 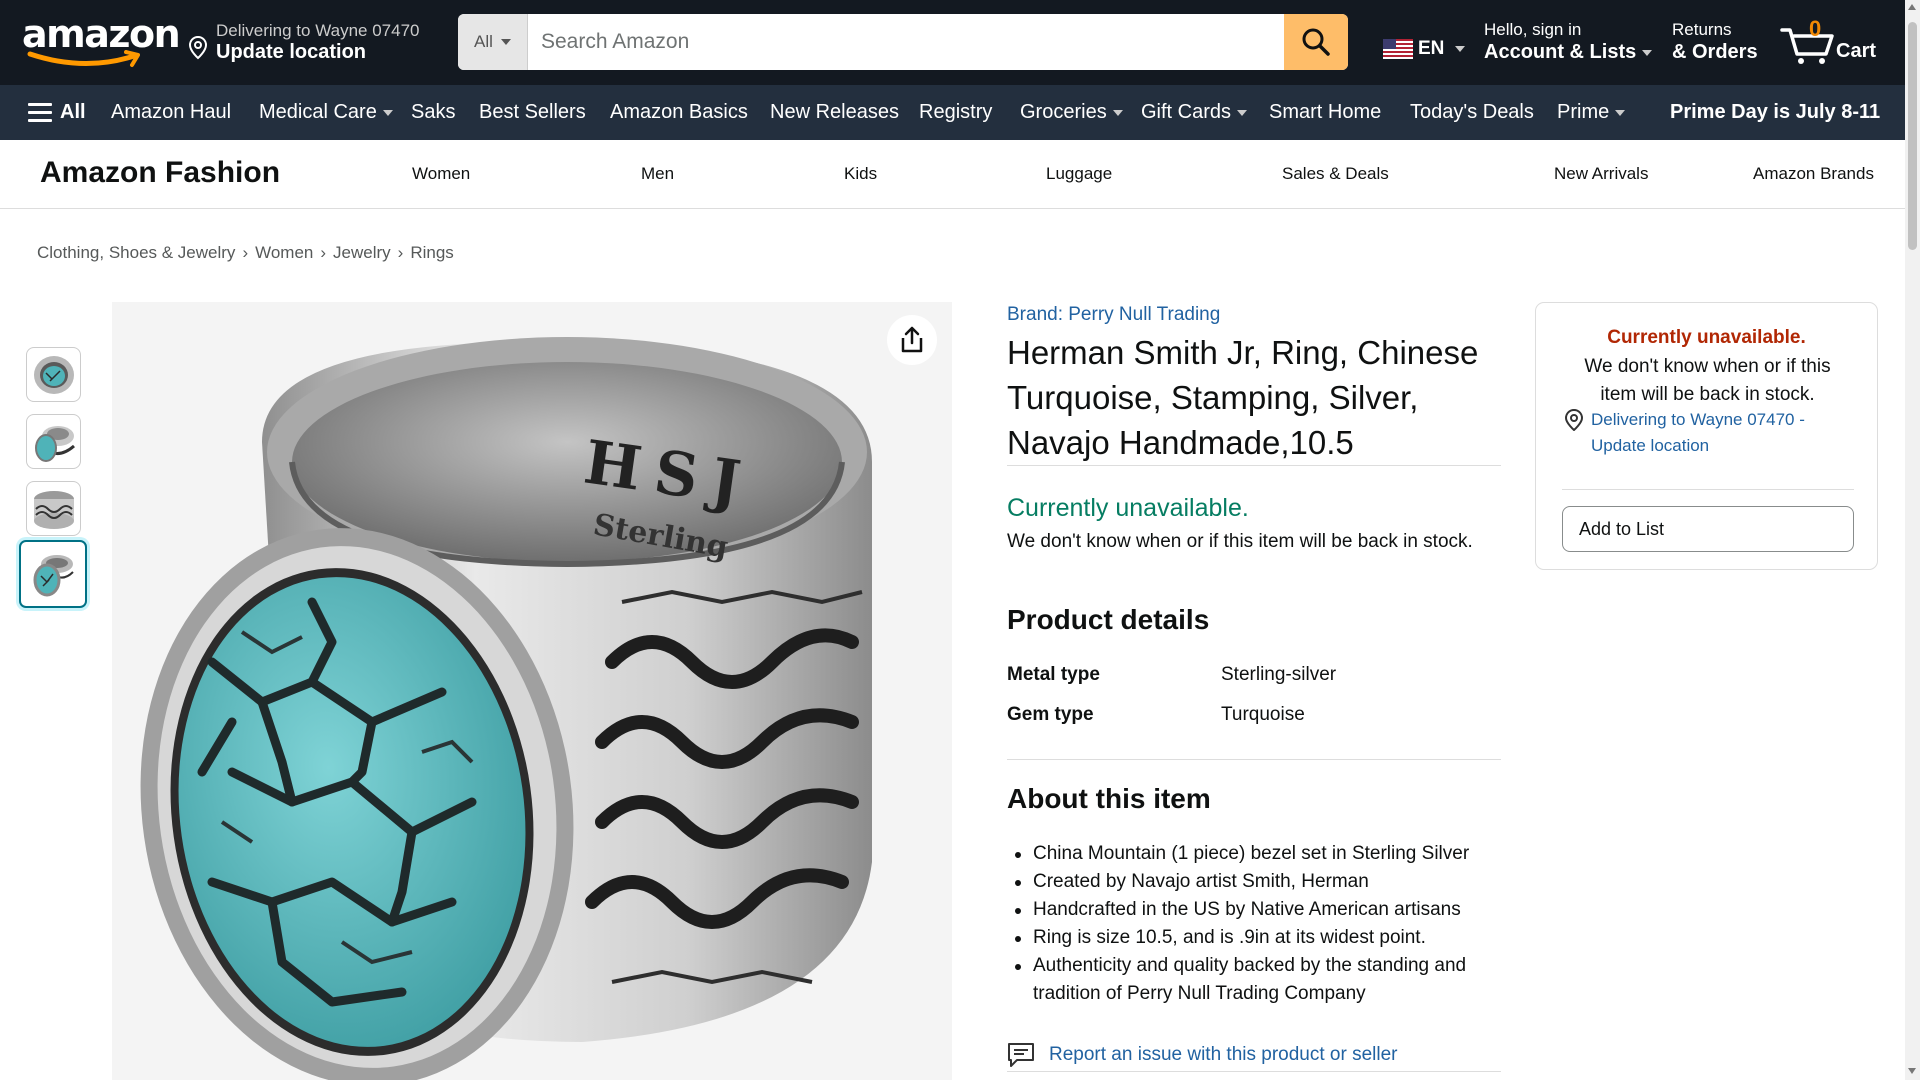 What do you see at coordinates (362, 252) in the screenshot?
I see `breadcrumb-link: Jewelry` at bounding box center [362, 252].